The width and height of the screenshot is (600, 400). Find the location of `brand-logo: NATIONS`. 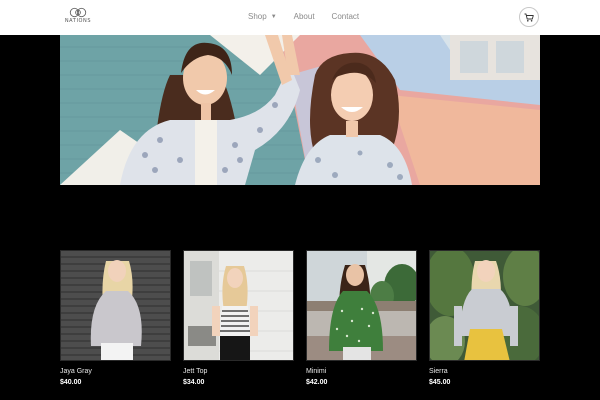

brand-logo: NATIONS is located at coordinates (78, 18).